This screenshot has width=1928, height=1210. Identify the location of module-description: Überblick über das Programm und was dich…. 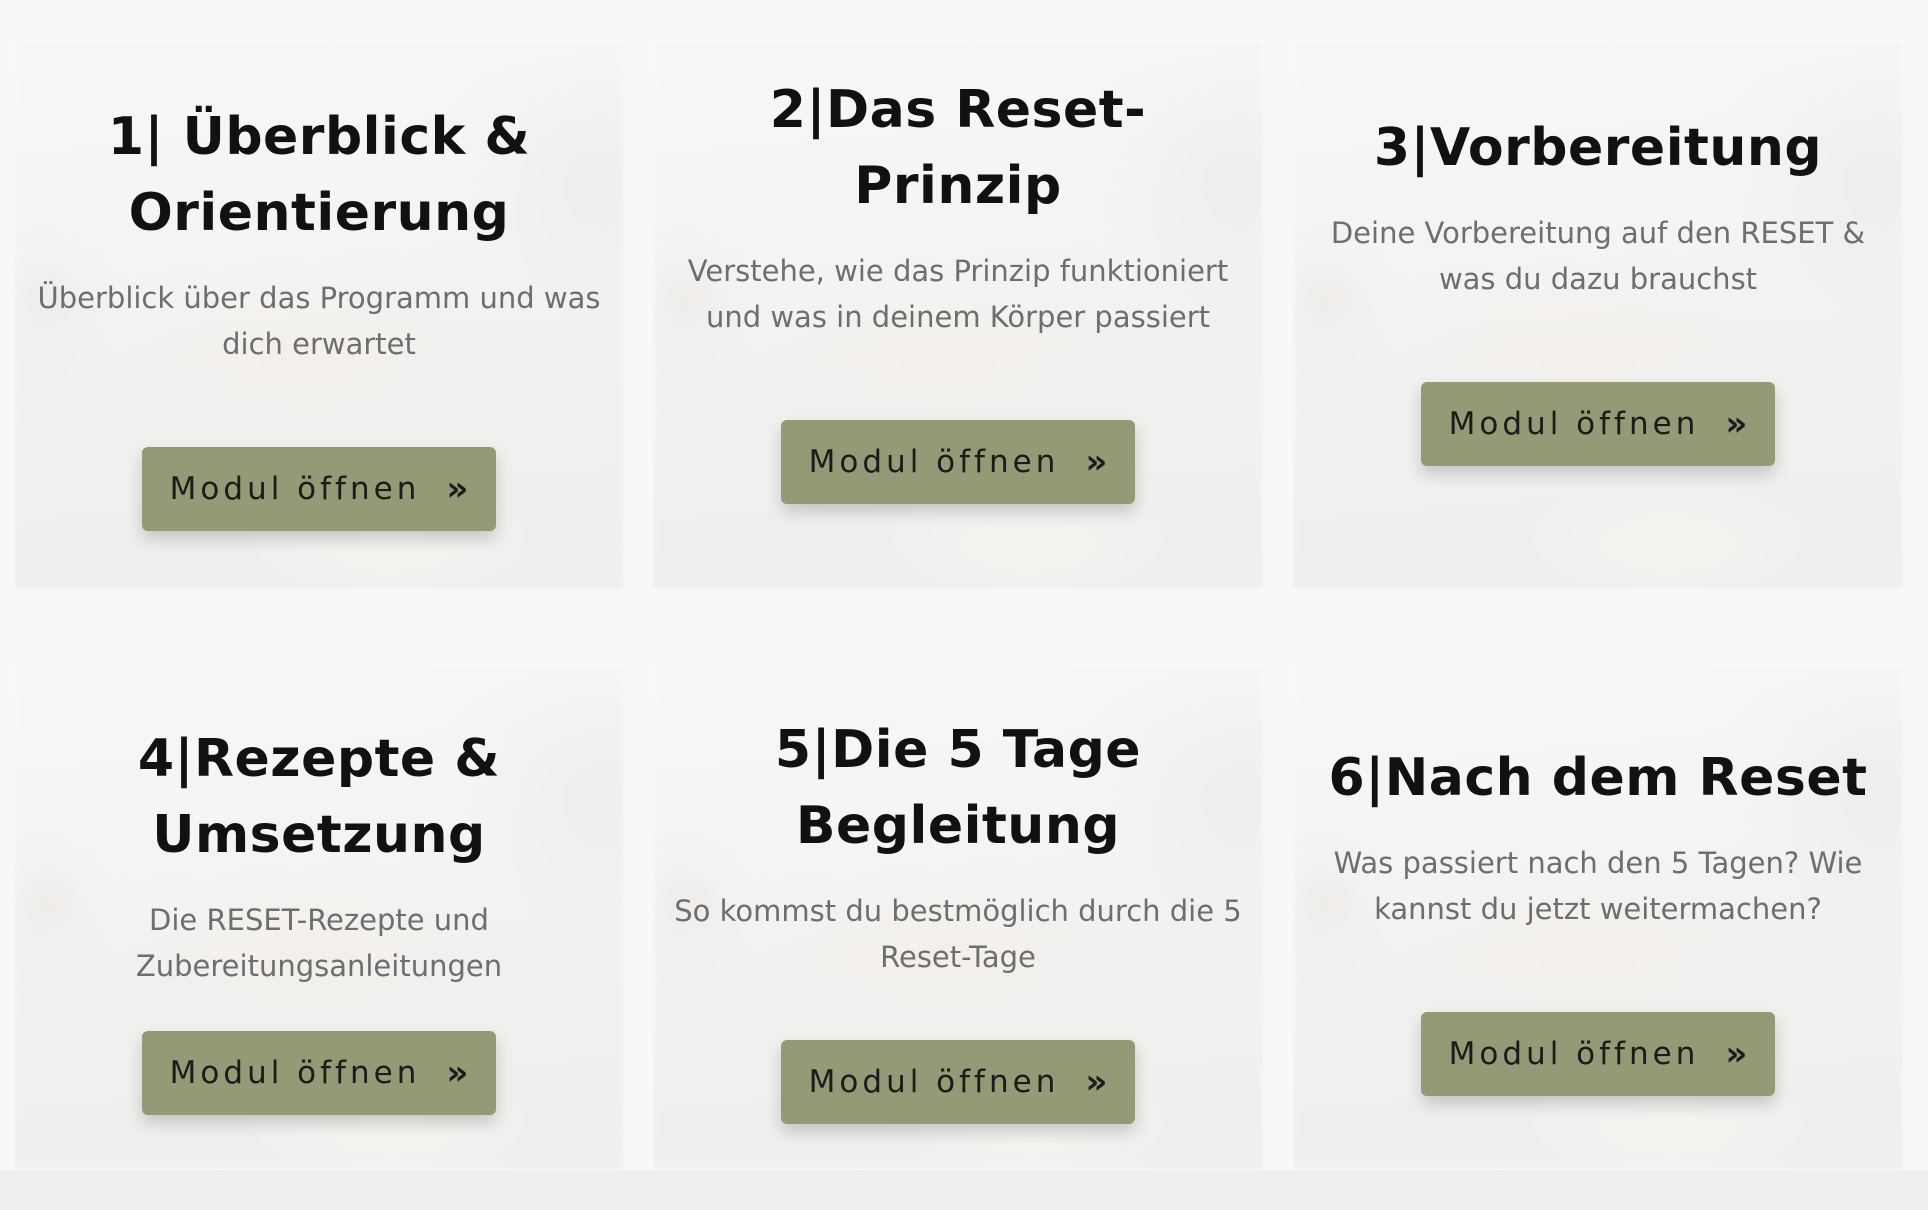
(319, 321).